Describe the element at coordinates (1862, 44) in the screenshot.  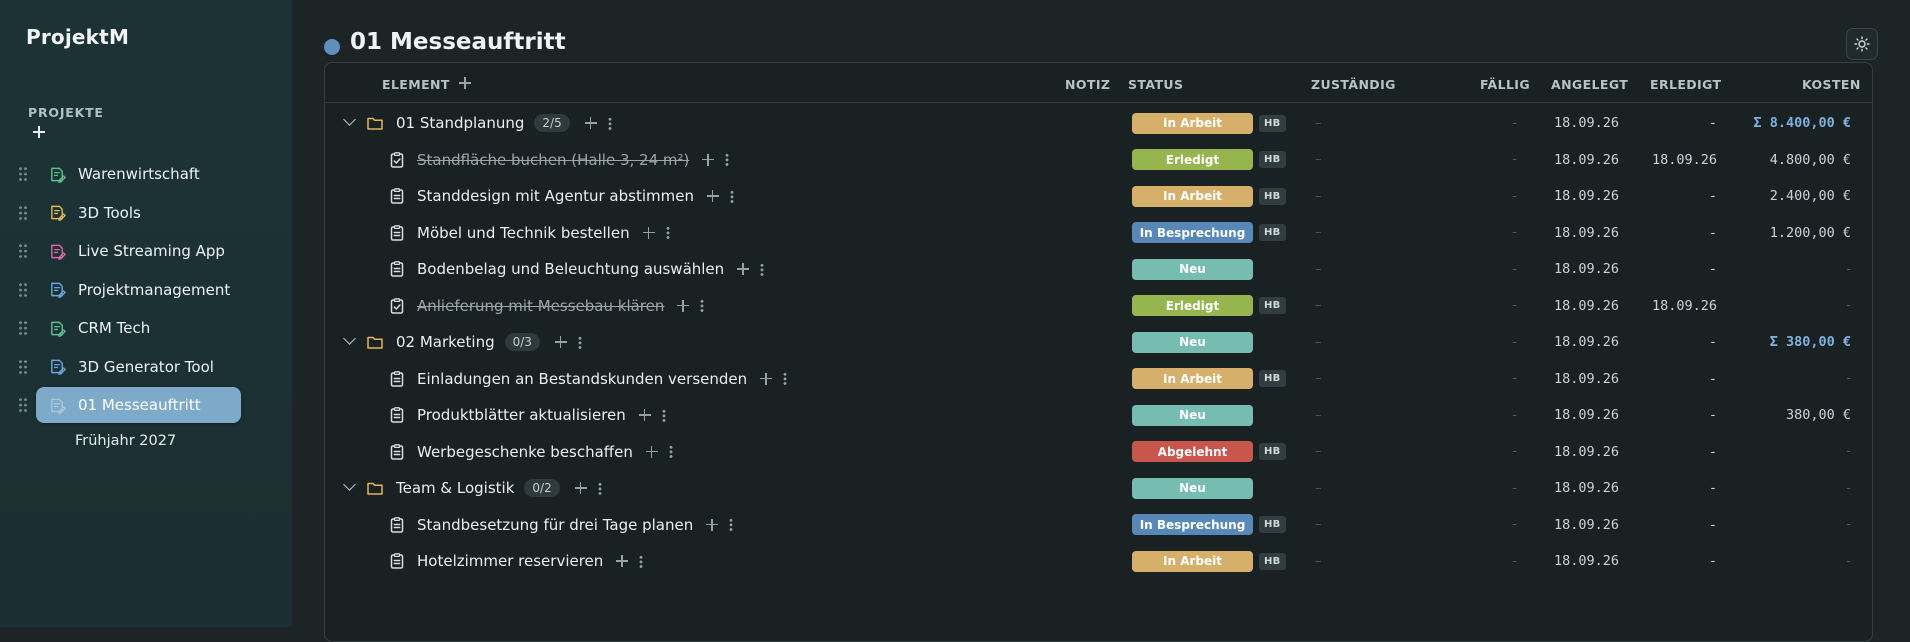
I see `theme-toggle-button` at that location.